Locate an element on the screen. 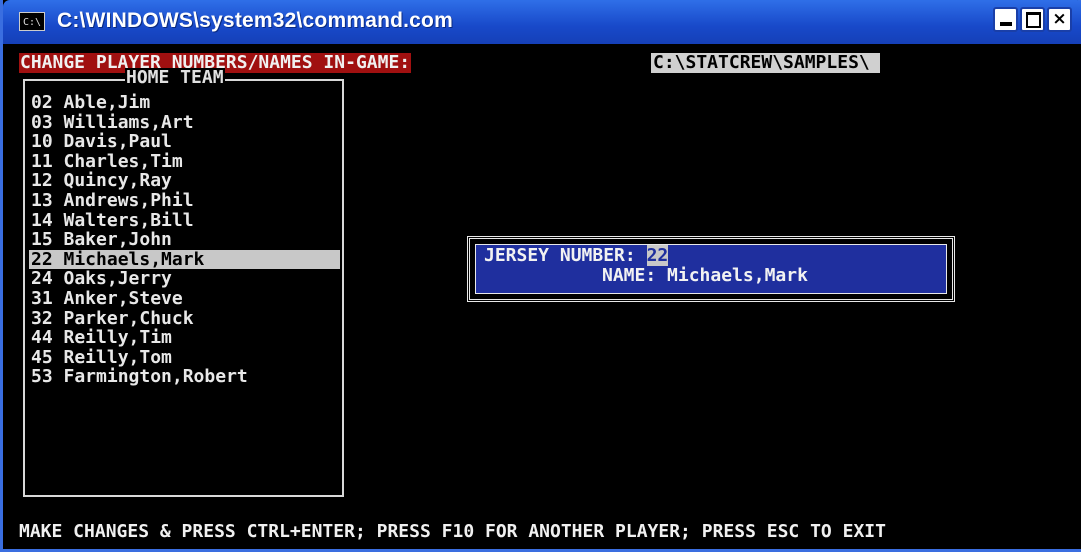 The height and width of the screenshot is (552, 1081). player-list-item: 03 Williams,Art is located at coordinates (184, 122).